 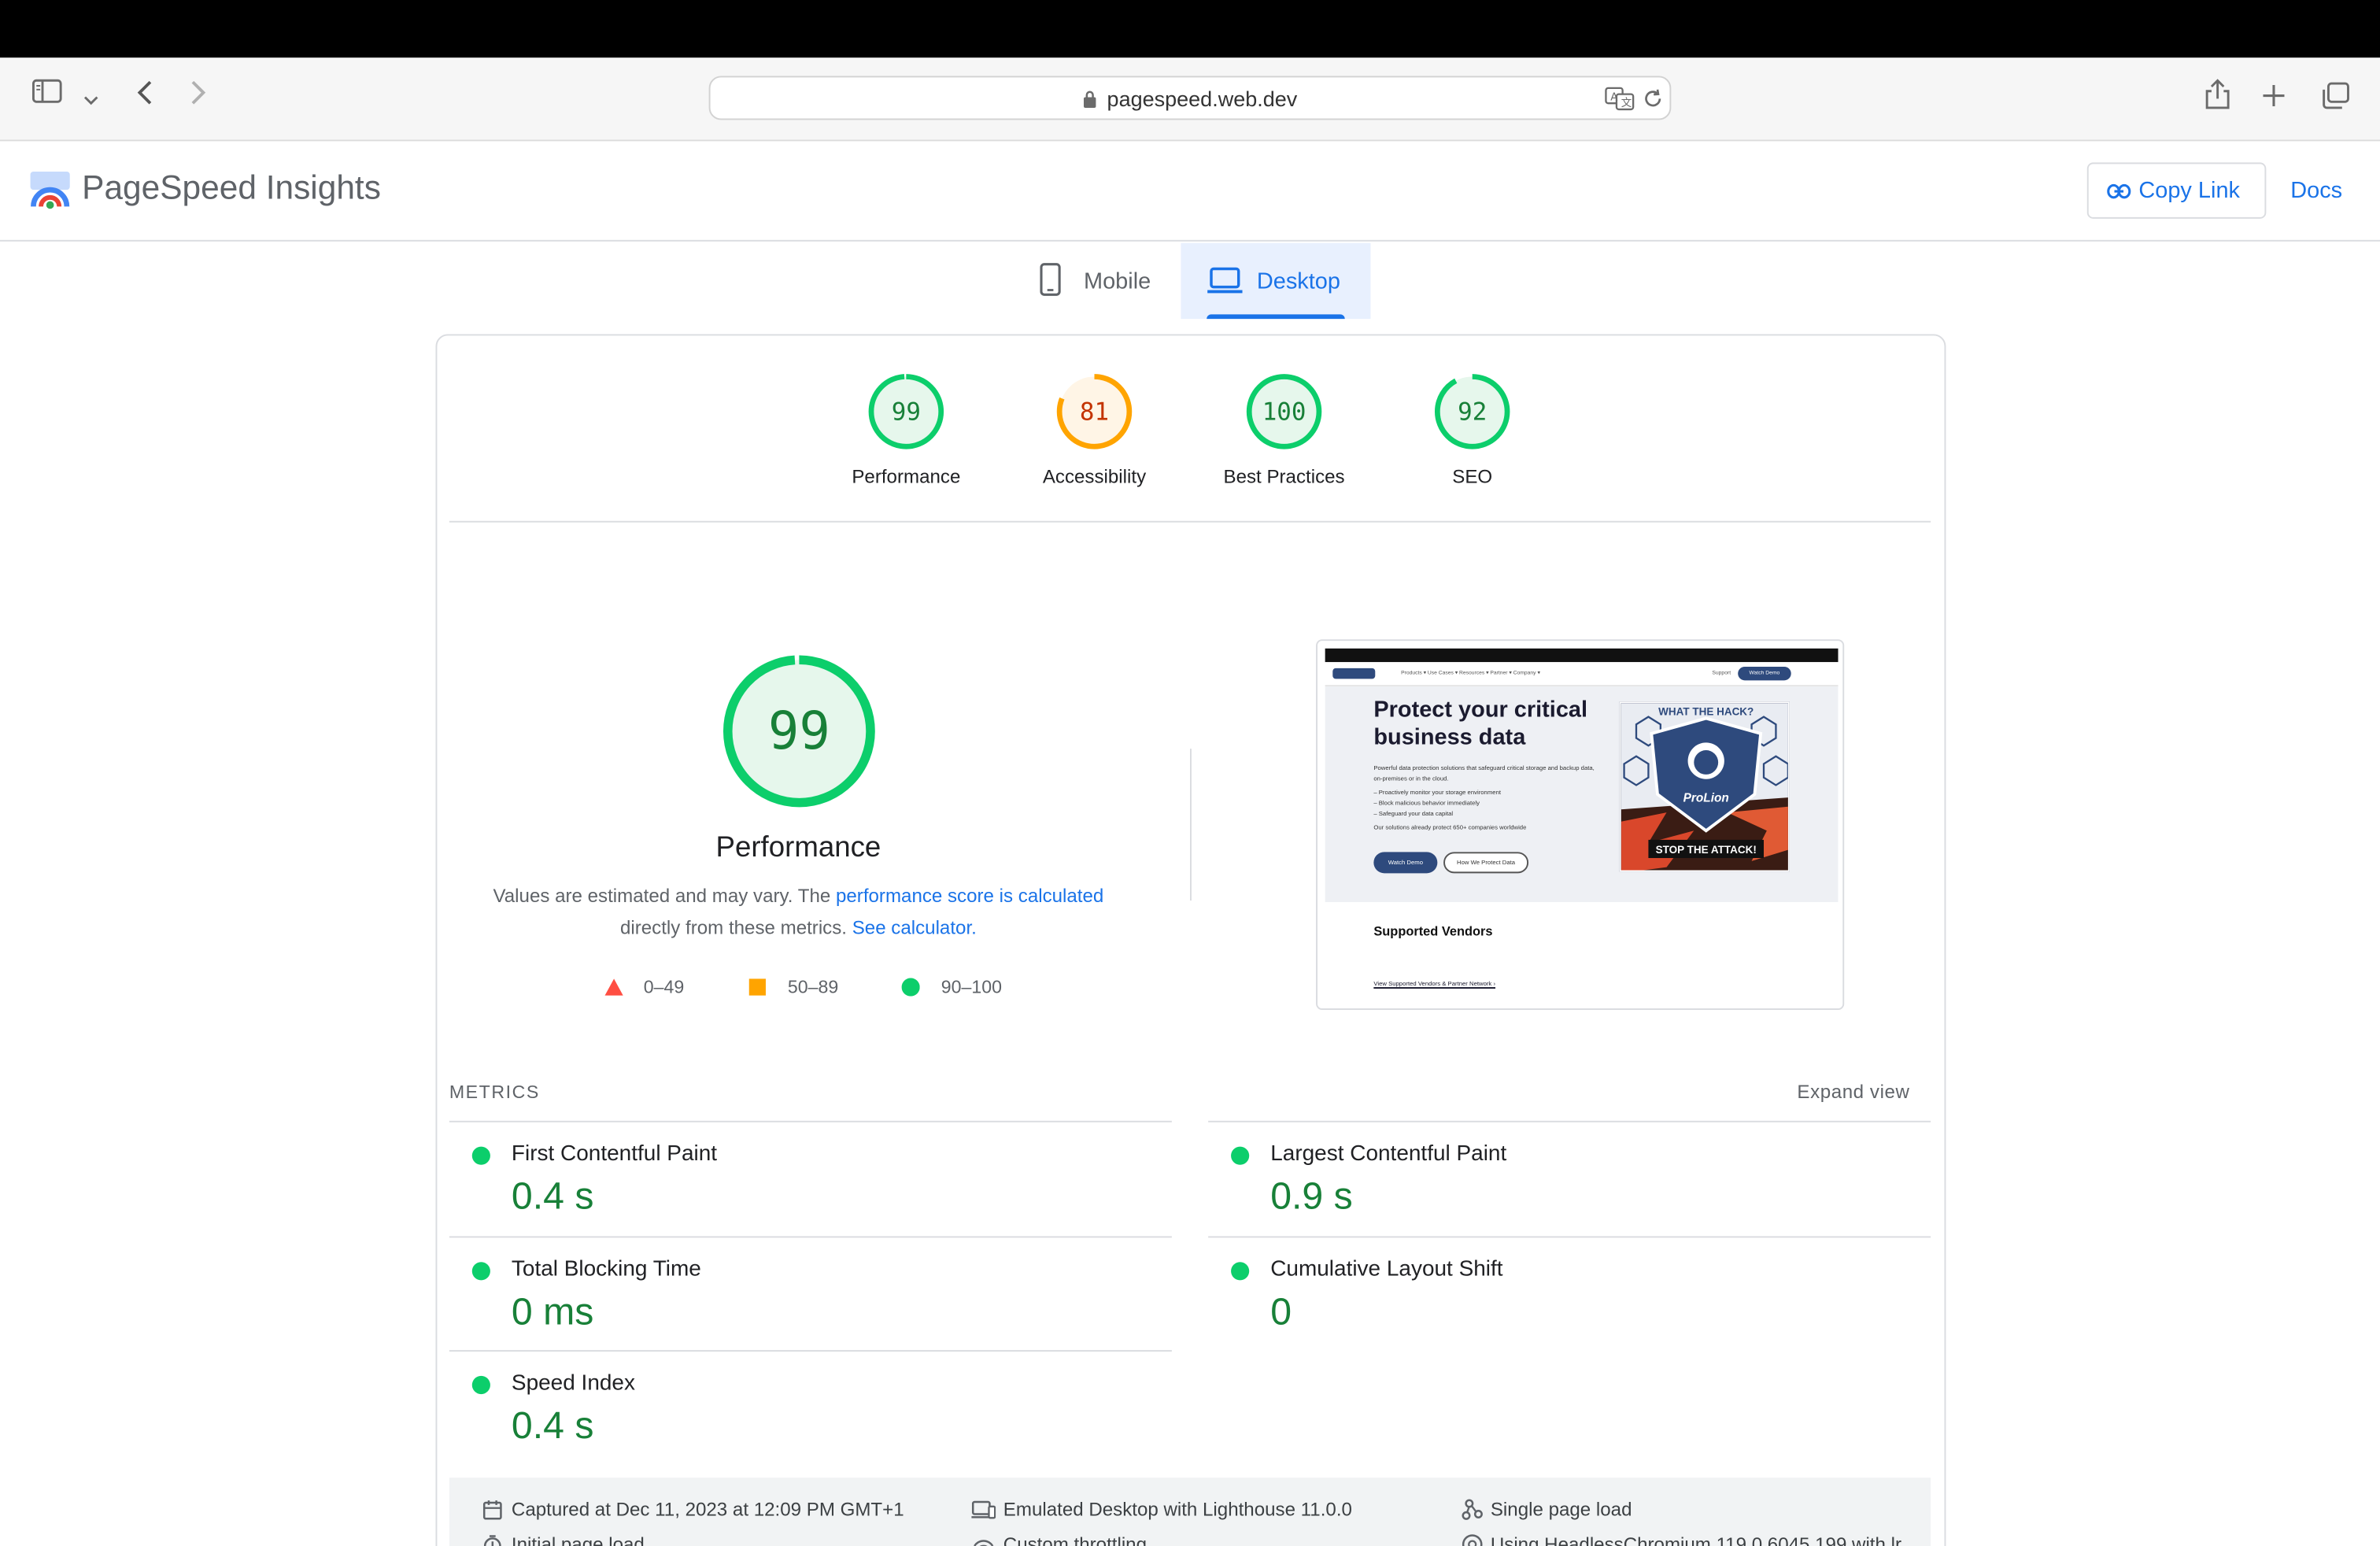 What do you see at coordinates (2336, 99) in the screenshot?
I see `tab-overview-icon` at bounding box center [2336, 99].